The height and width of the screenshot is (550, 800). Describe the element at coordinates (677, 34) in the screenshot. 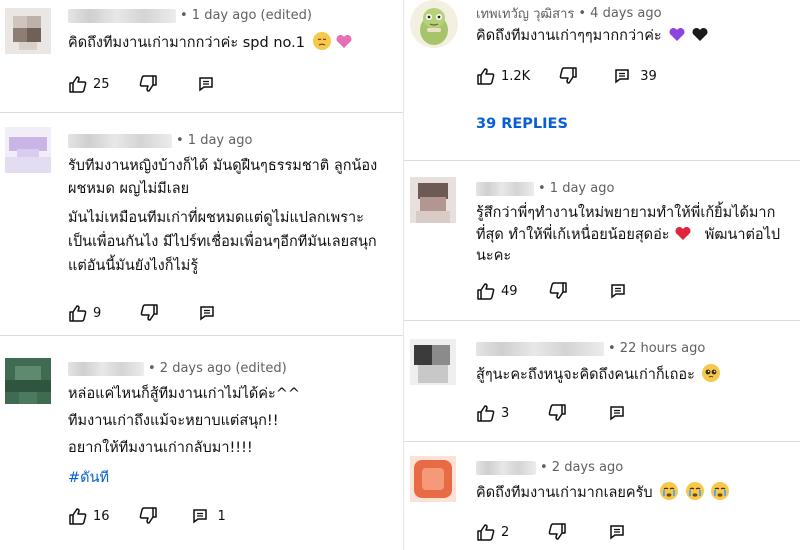

I see `purple-heart-emoji` at that location.